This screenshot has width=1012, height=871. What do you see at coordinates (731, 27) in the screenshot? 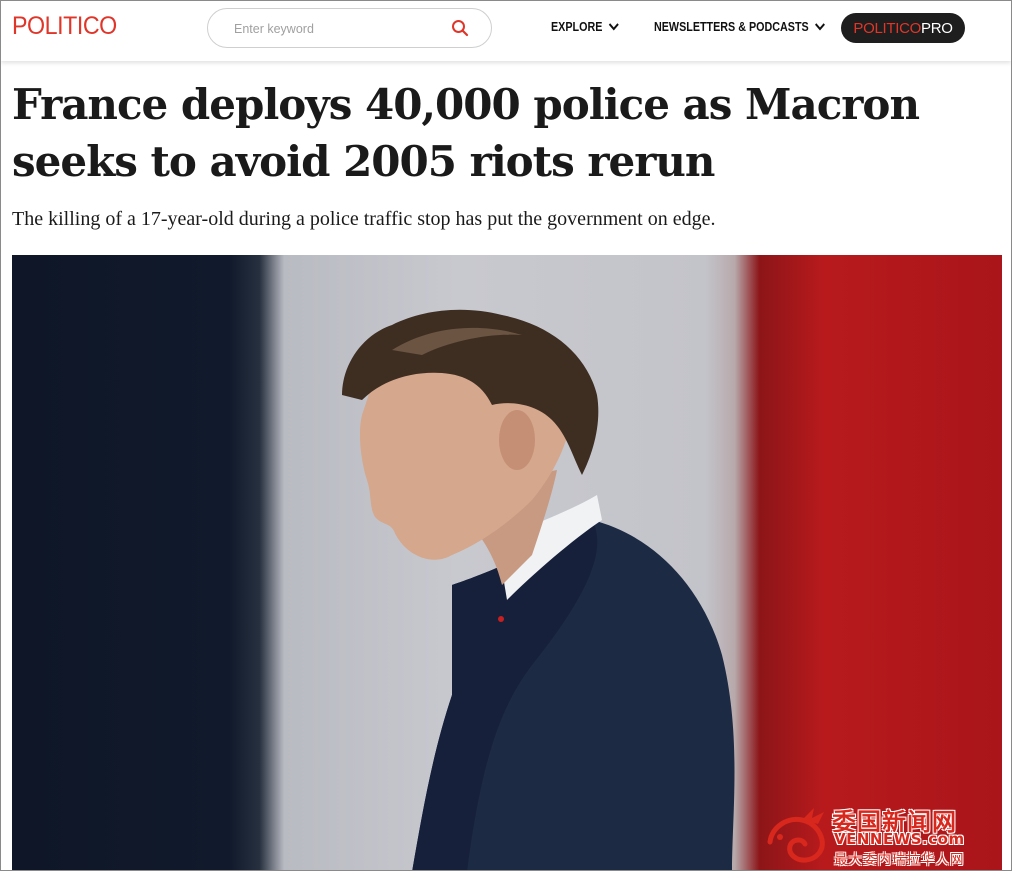
I see `nav-newsletters-label: NEWSLETTERS & PODCASTS` at bounding box center [731, 27].